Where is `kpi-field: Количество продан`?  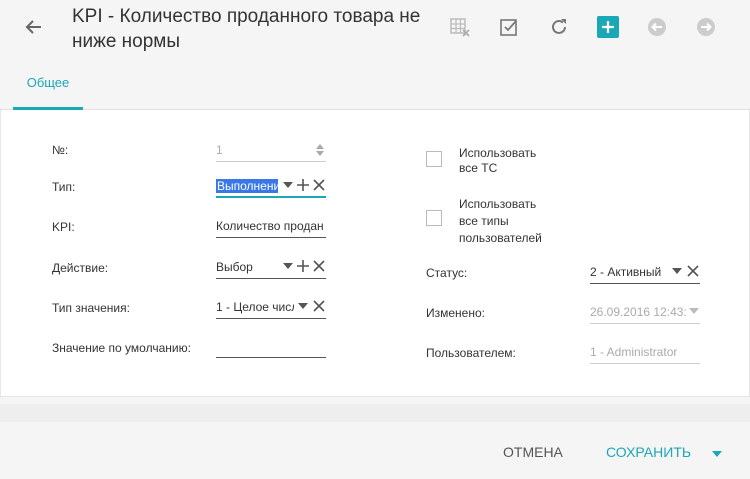
kpi-field: Количество продан is located at coordinates (271, 227).